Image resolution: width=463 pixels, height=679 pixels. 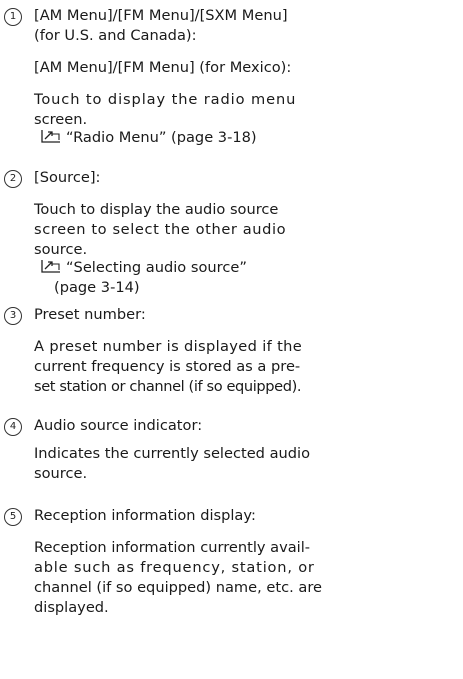 I want to click on item-description: channel (if so equipped) name, etc. are, so click(x=178, y=587).